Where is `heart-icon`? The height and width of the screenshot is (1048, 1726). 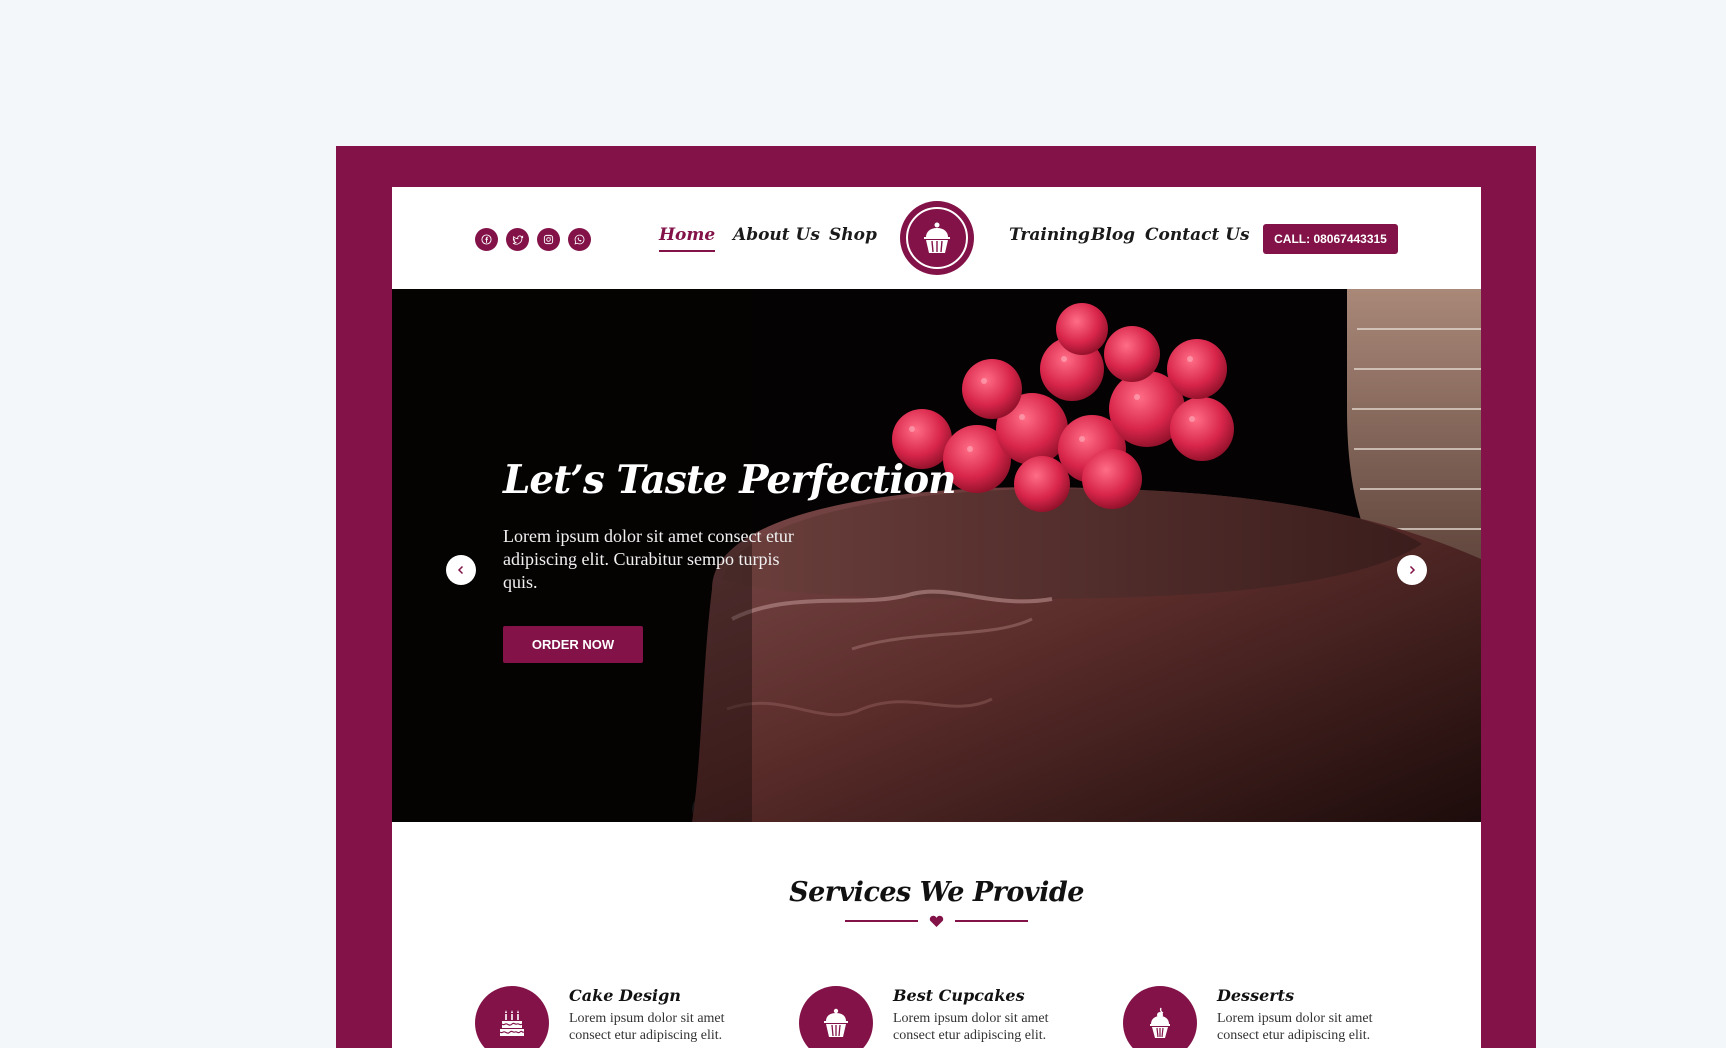
heart-icon is located at coordinates (936, 921).